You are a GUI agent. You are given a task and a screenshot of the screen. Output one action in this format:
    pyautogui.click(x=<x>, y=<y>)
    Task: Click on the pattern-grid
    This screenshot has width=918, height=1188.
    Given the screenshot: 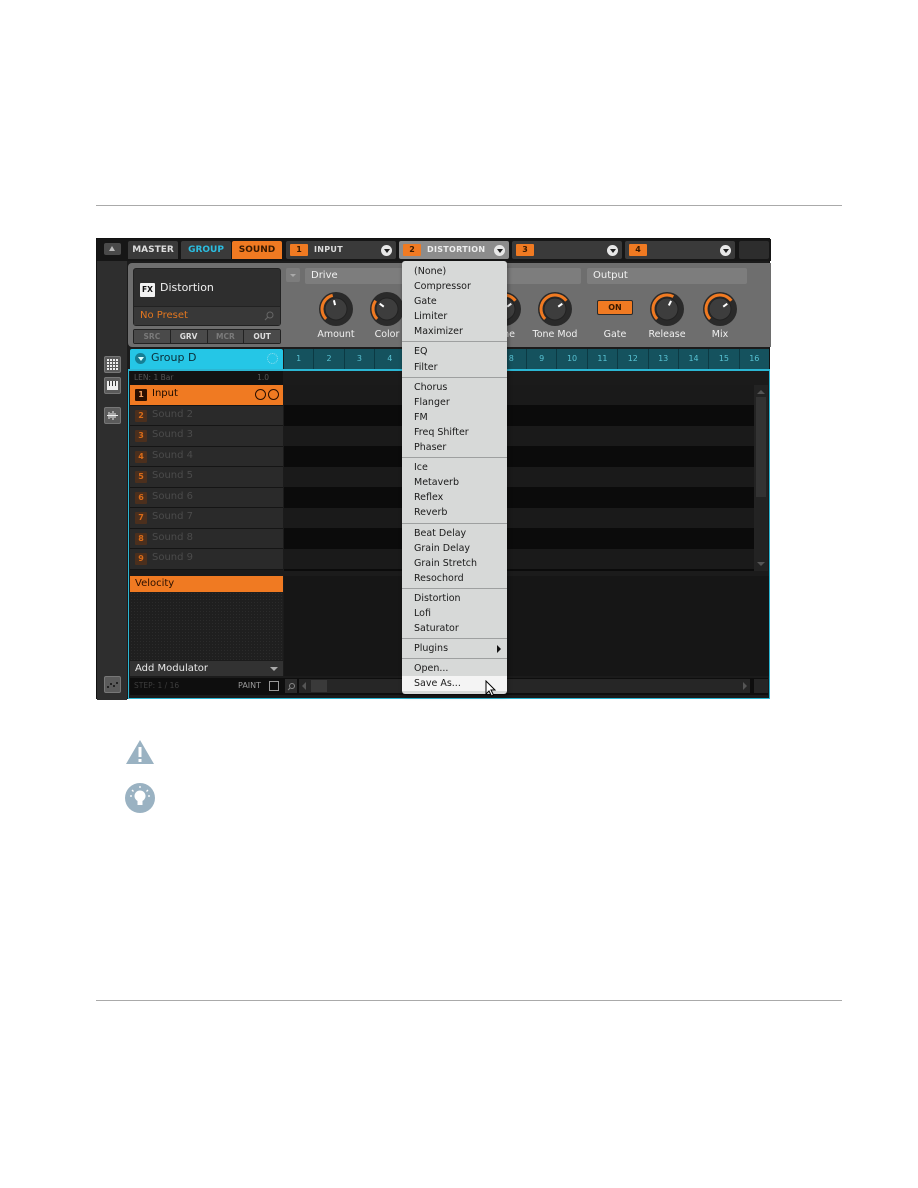 What is the action you would take?
    pyautogui.click(x=519, y=478)
    